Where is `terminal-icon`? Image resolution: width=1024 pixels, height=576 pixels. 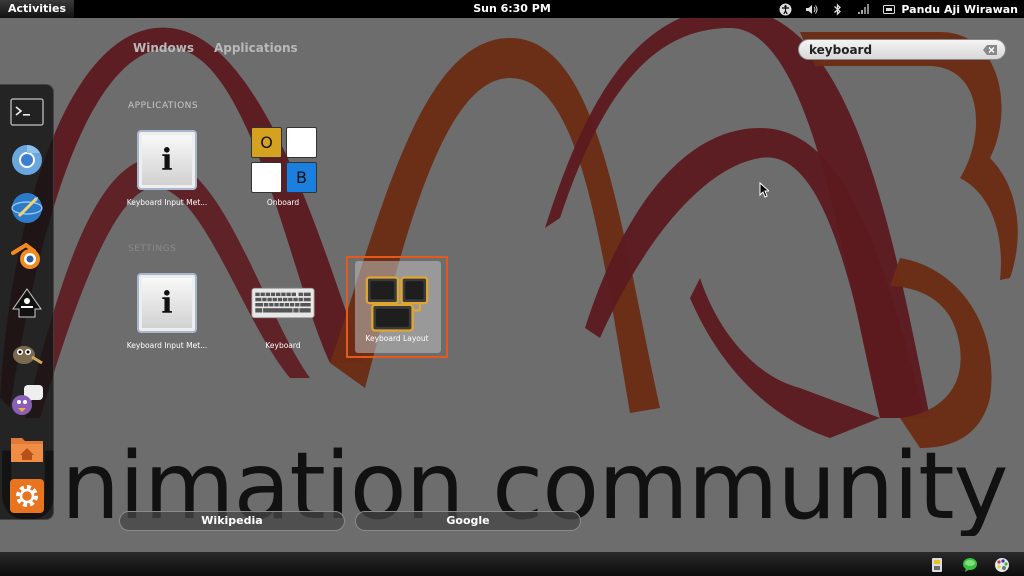 terminal-icon is located at coordinates (27, 112).